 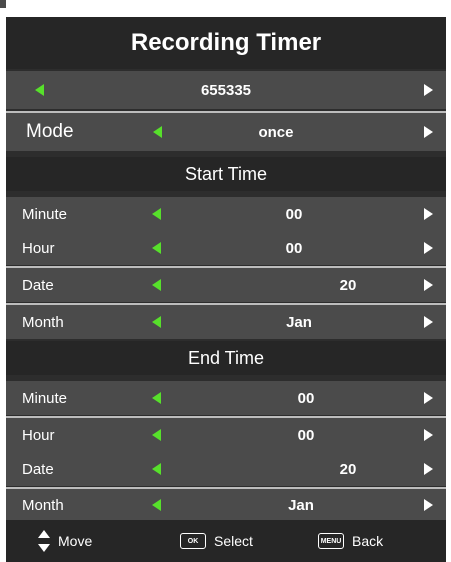 I want to click on end-minute-row: Minute 00, so click(x=226, y=398).